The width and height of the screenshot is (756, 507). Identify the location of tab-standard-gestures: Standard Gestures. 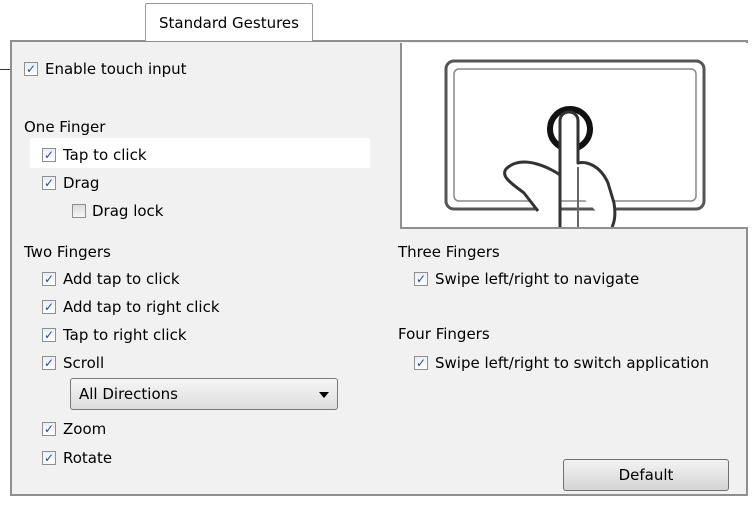
(229, 22).